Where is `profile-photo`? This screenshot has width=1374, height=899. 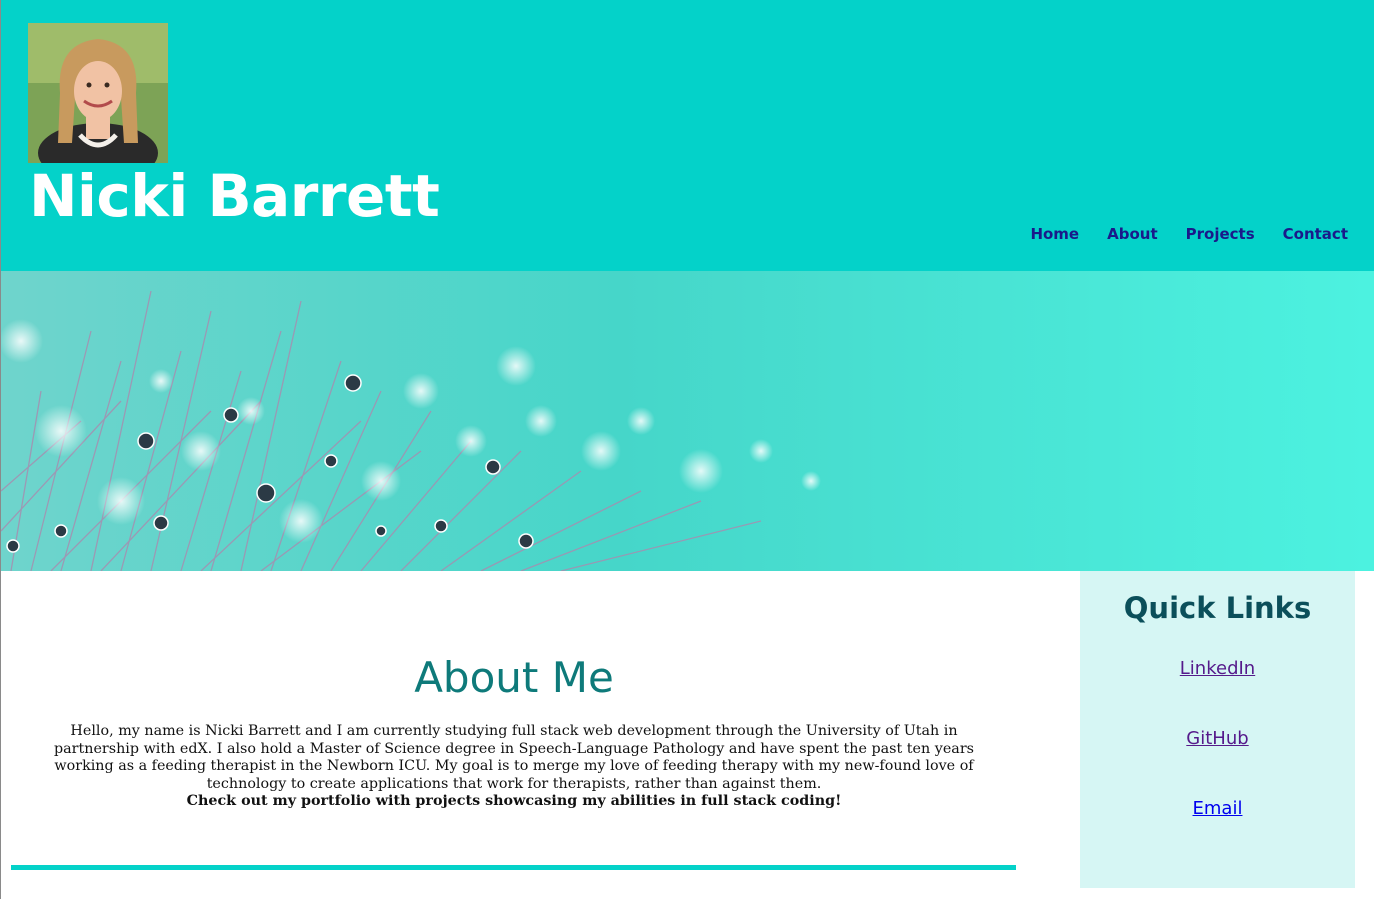 profile-photo is located at coordinates (98, 93).